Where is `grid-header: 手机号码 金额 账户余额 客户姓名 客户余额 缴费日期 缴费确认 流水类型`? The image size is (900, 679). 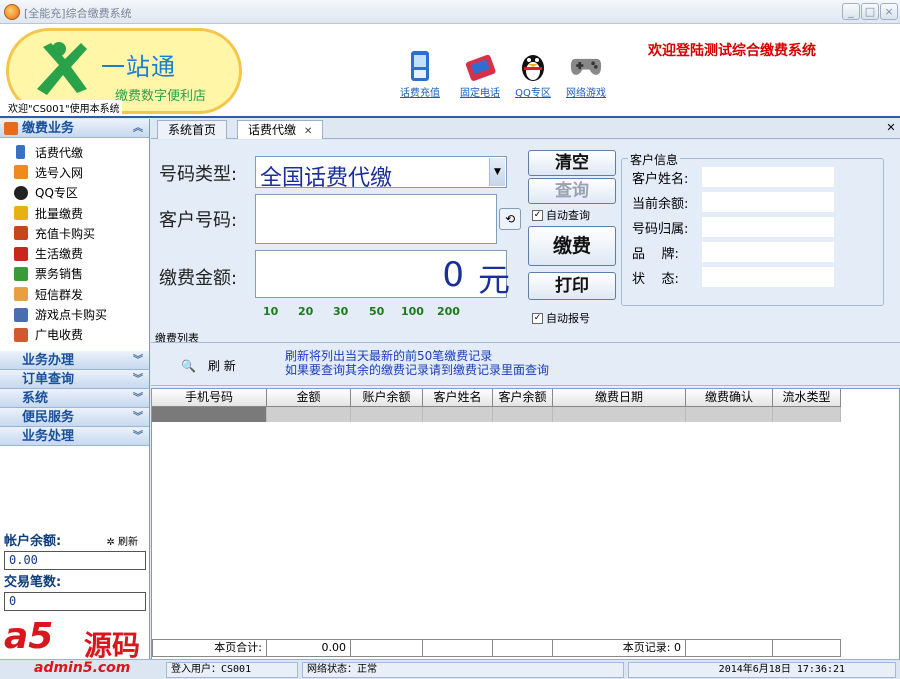 grid-header: 手机号码 金额 账户余额 客户姓名 客户余额 缴费日期 缴费确认 流水类型 is located at coordinates (496, 398).